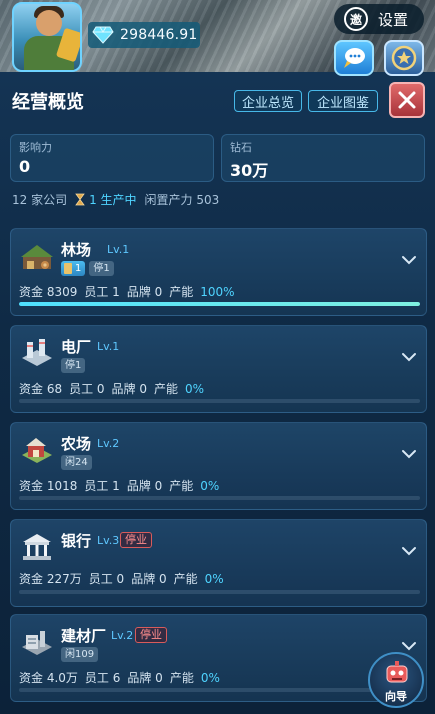  I want to click on lumber-yard-icon, so click(37, 257).